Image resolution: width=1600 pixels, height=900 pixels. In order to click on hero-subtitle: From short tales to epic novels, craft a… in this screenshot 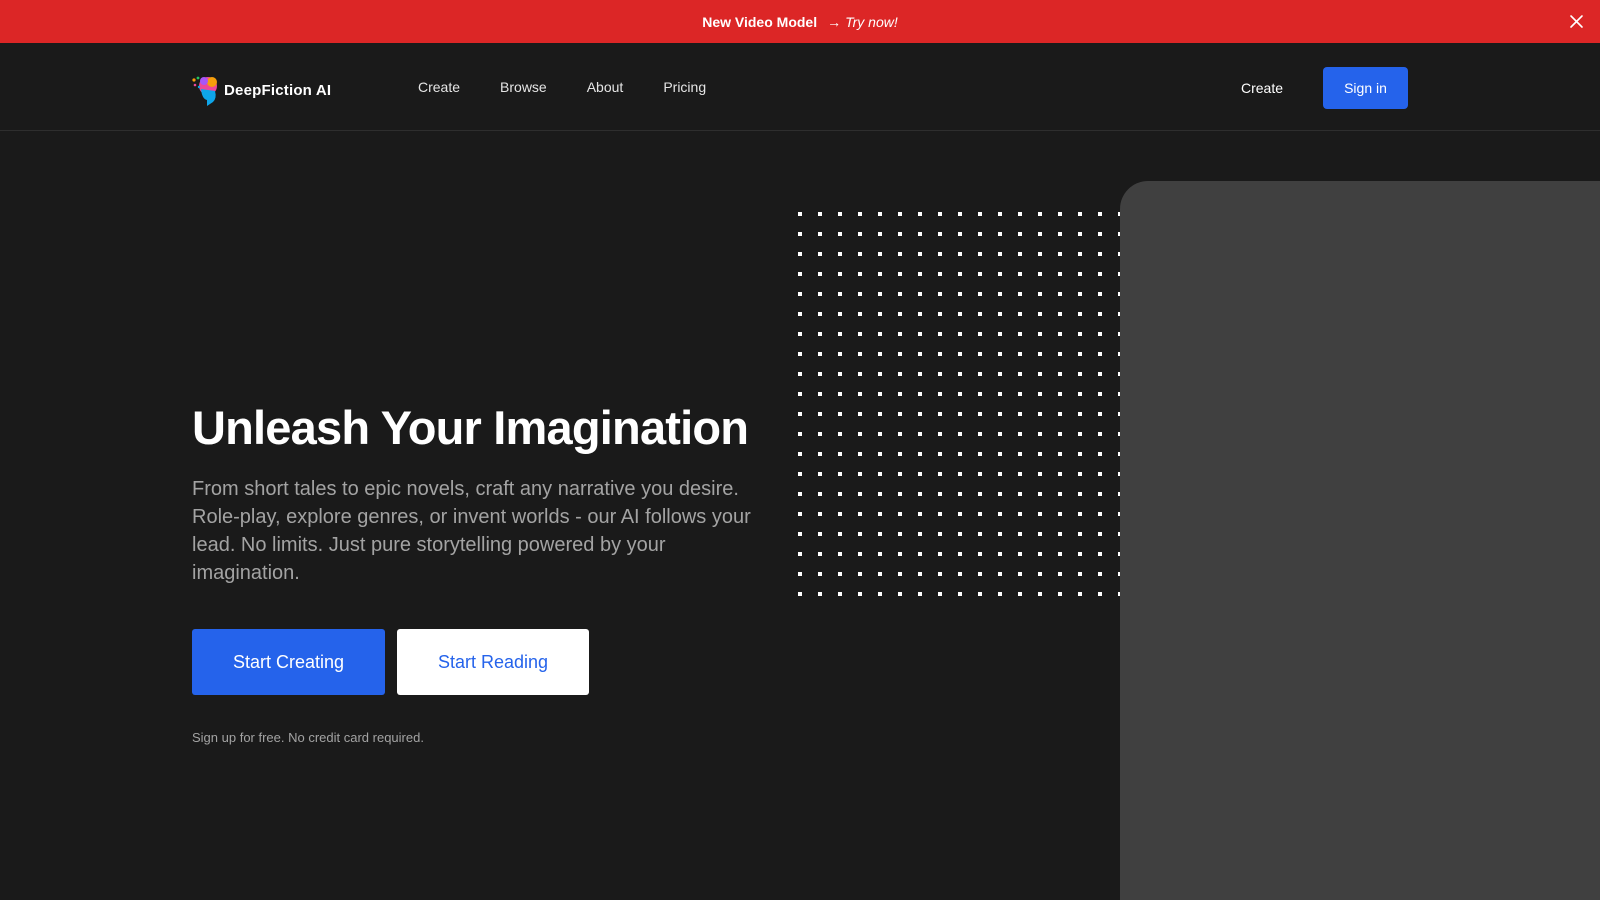, I will do `click(471, 531)`.